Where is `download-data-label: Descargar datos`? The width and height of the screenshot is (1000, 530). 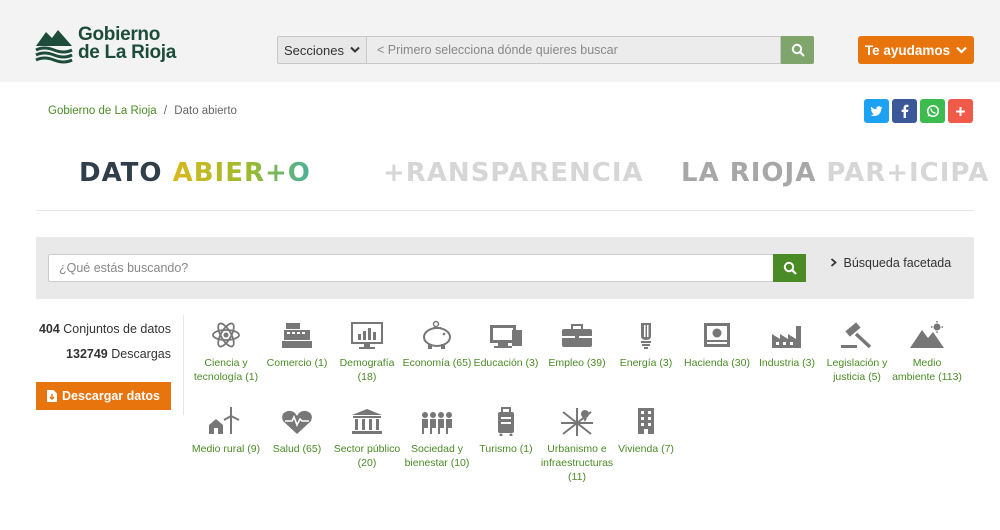 download-data-label: Descargar datos is located at coordinates (111, 396).